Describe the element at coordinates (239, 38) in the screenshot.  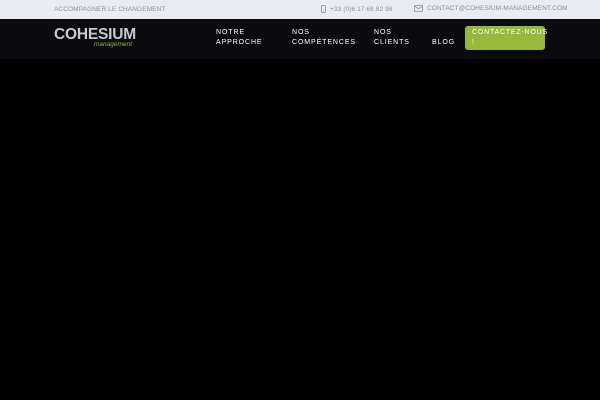
I see `nav-notre-approche: NOTRE APPROCHE` at that location.